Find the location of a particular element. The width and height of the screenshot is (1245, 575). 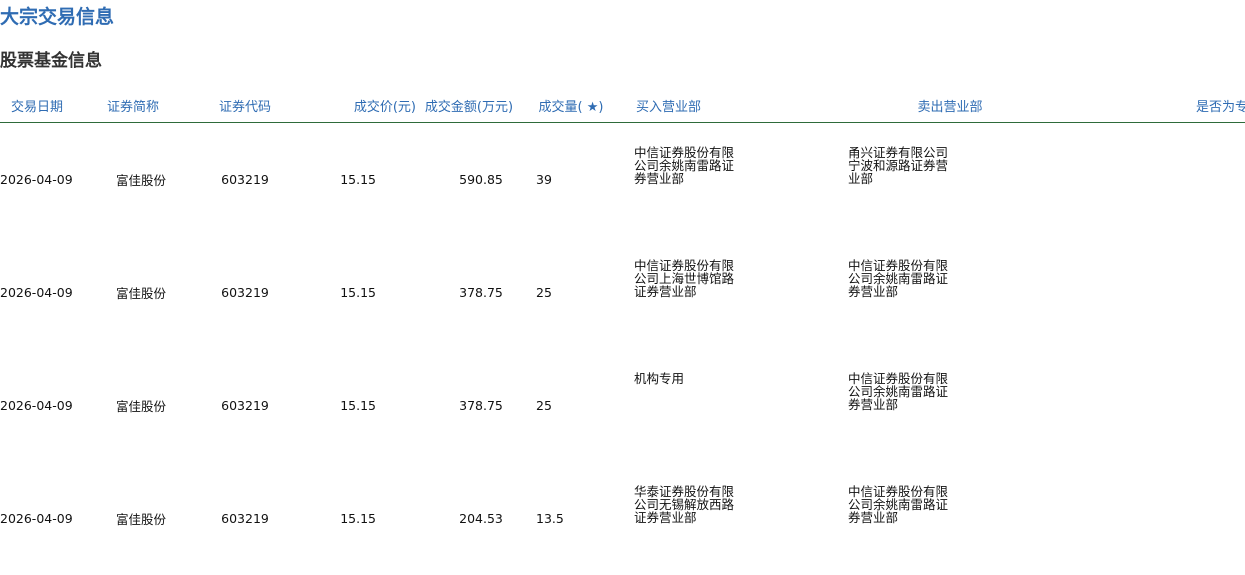

header-security-name: 证券简称 is located at coordinates (133, 105).